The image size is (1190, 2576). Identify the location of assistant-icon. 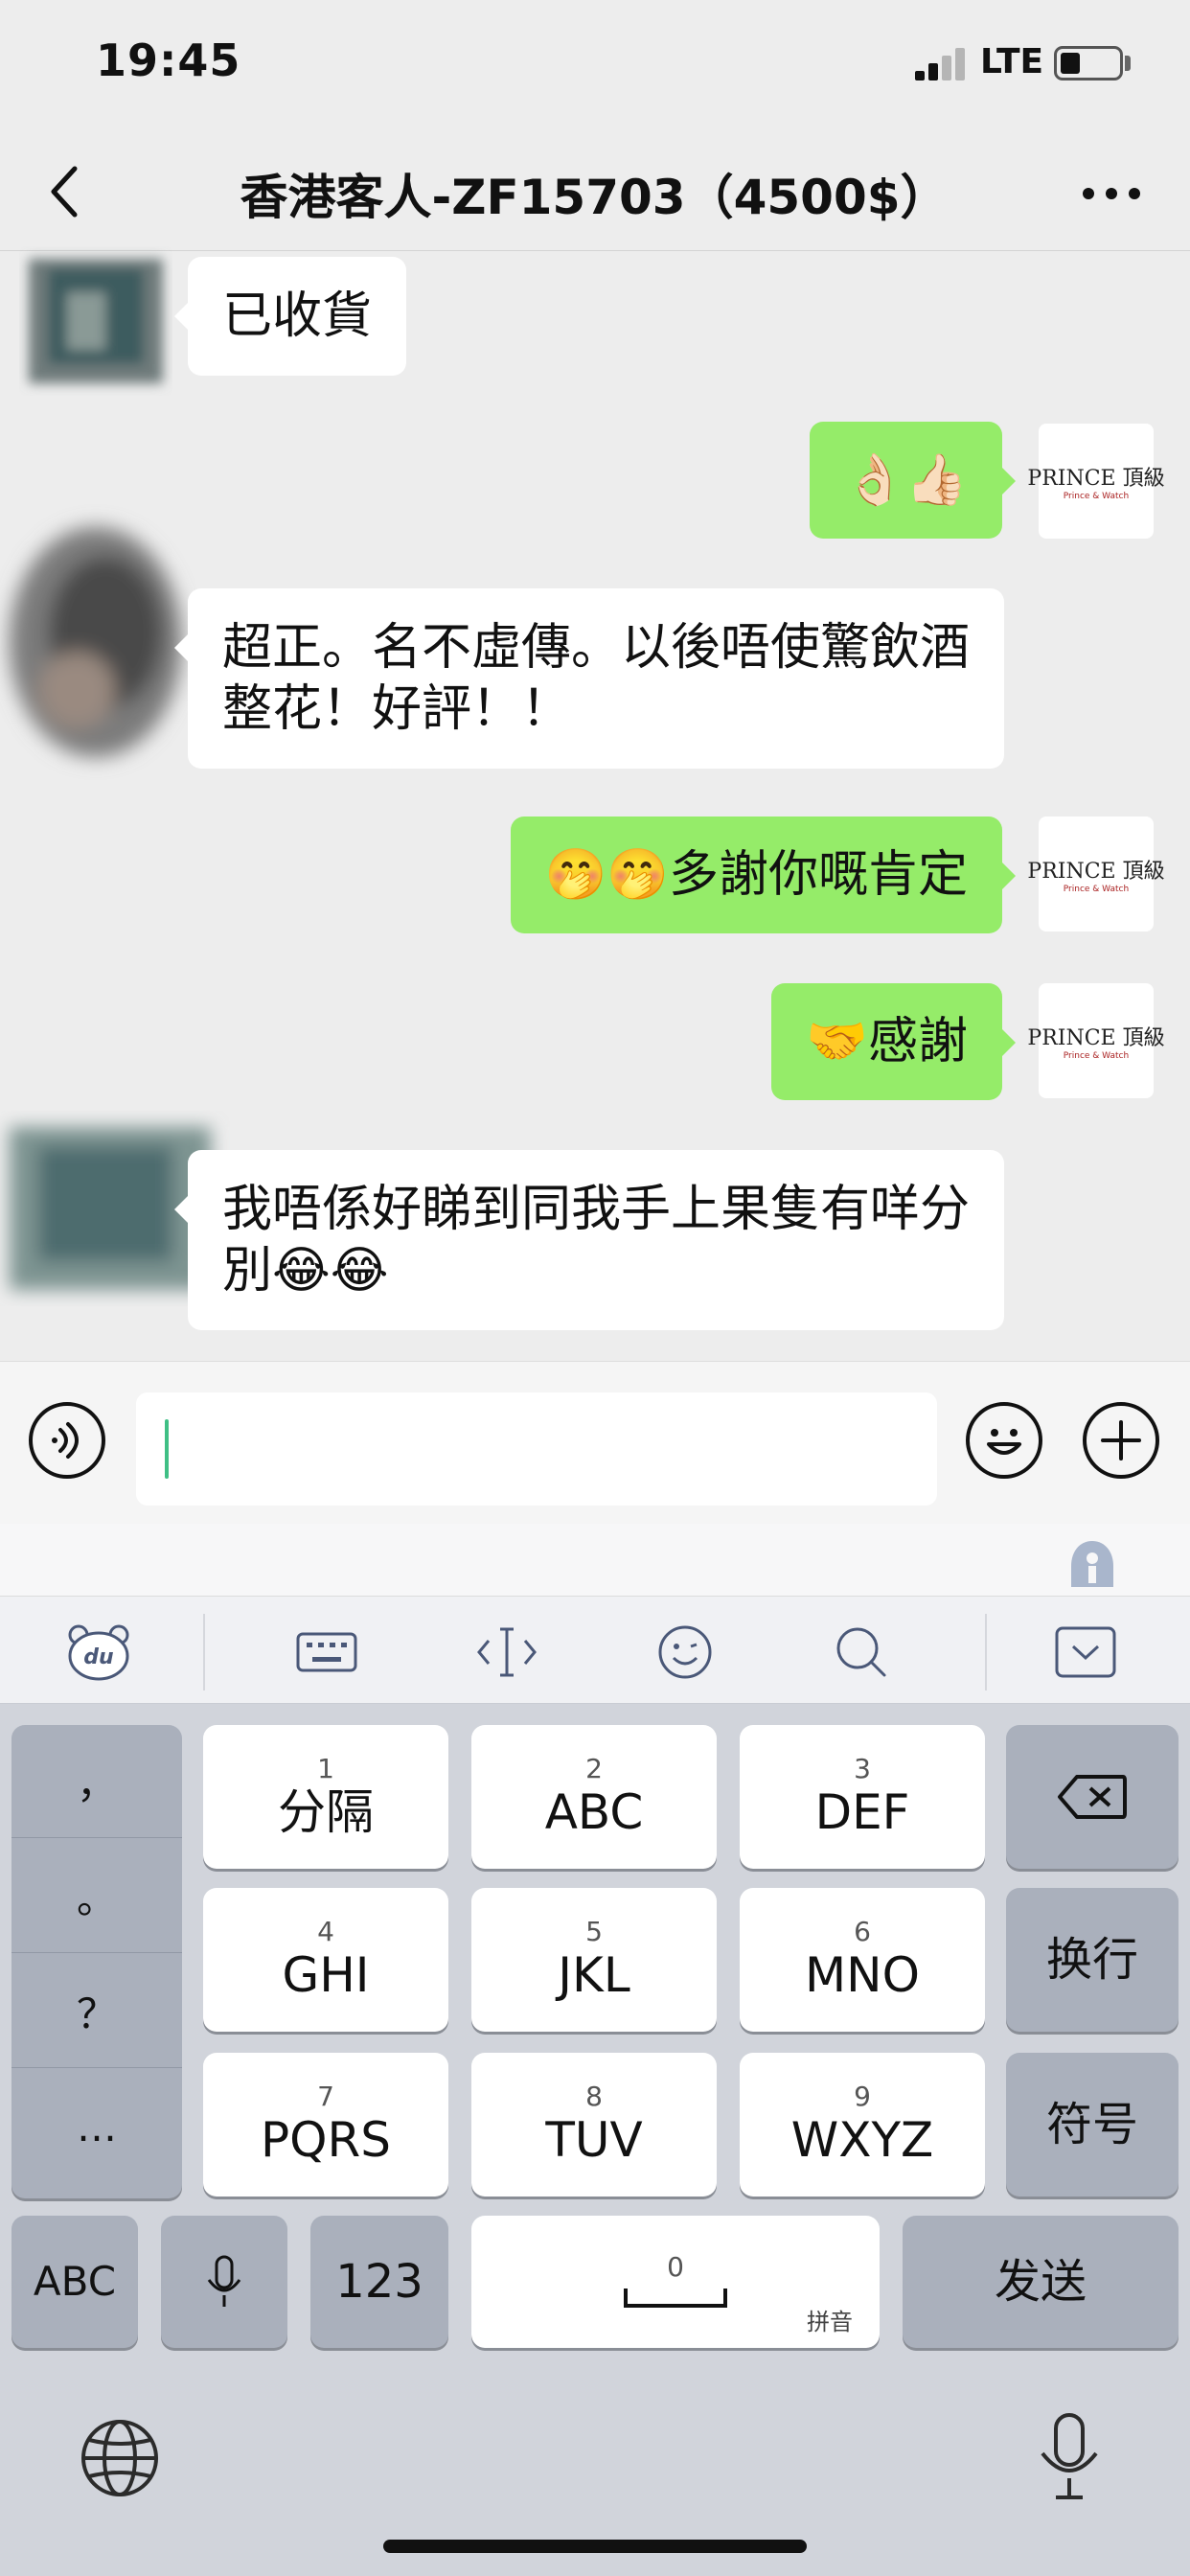
(1092, 1564).